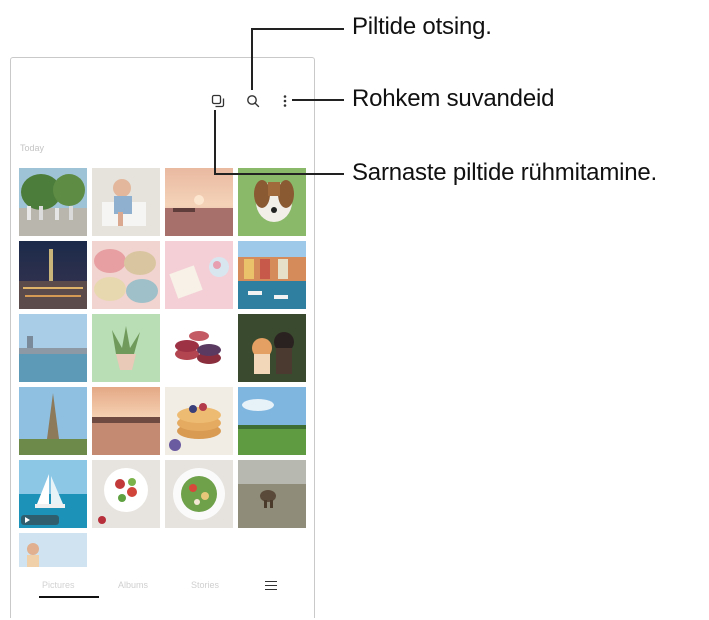 The width and height of the screenshot is (709, 620). Describe the element at coordinates (205, 585) in the screenshot. I see `tab-stories: Stories` at that location.